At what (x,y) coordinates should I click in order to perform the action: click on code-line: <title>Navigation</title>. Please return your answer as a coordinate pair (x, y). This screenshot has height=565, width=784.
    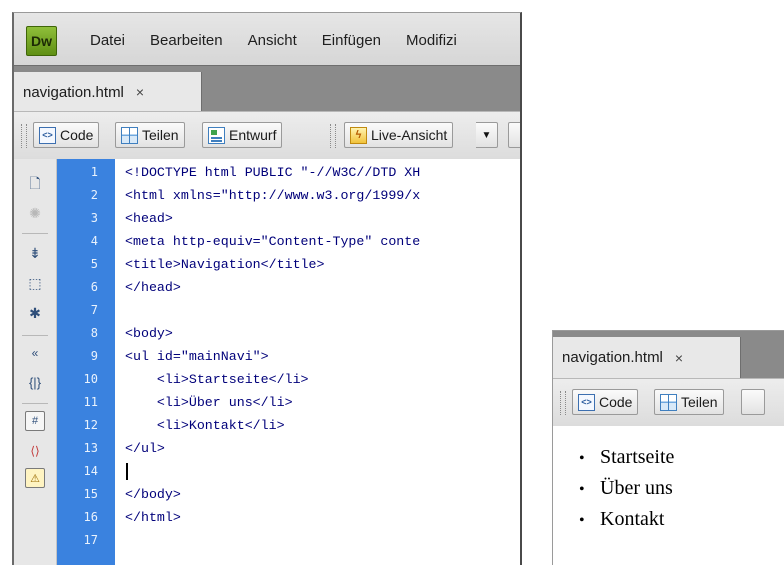
    Looking at the image, I should click on (225, 264).